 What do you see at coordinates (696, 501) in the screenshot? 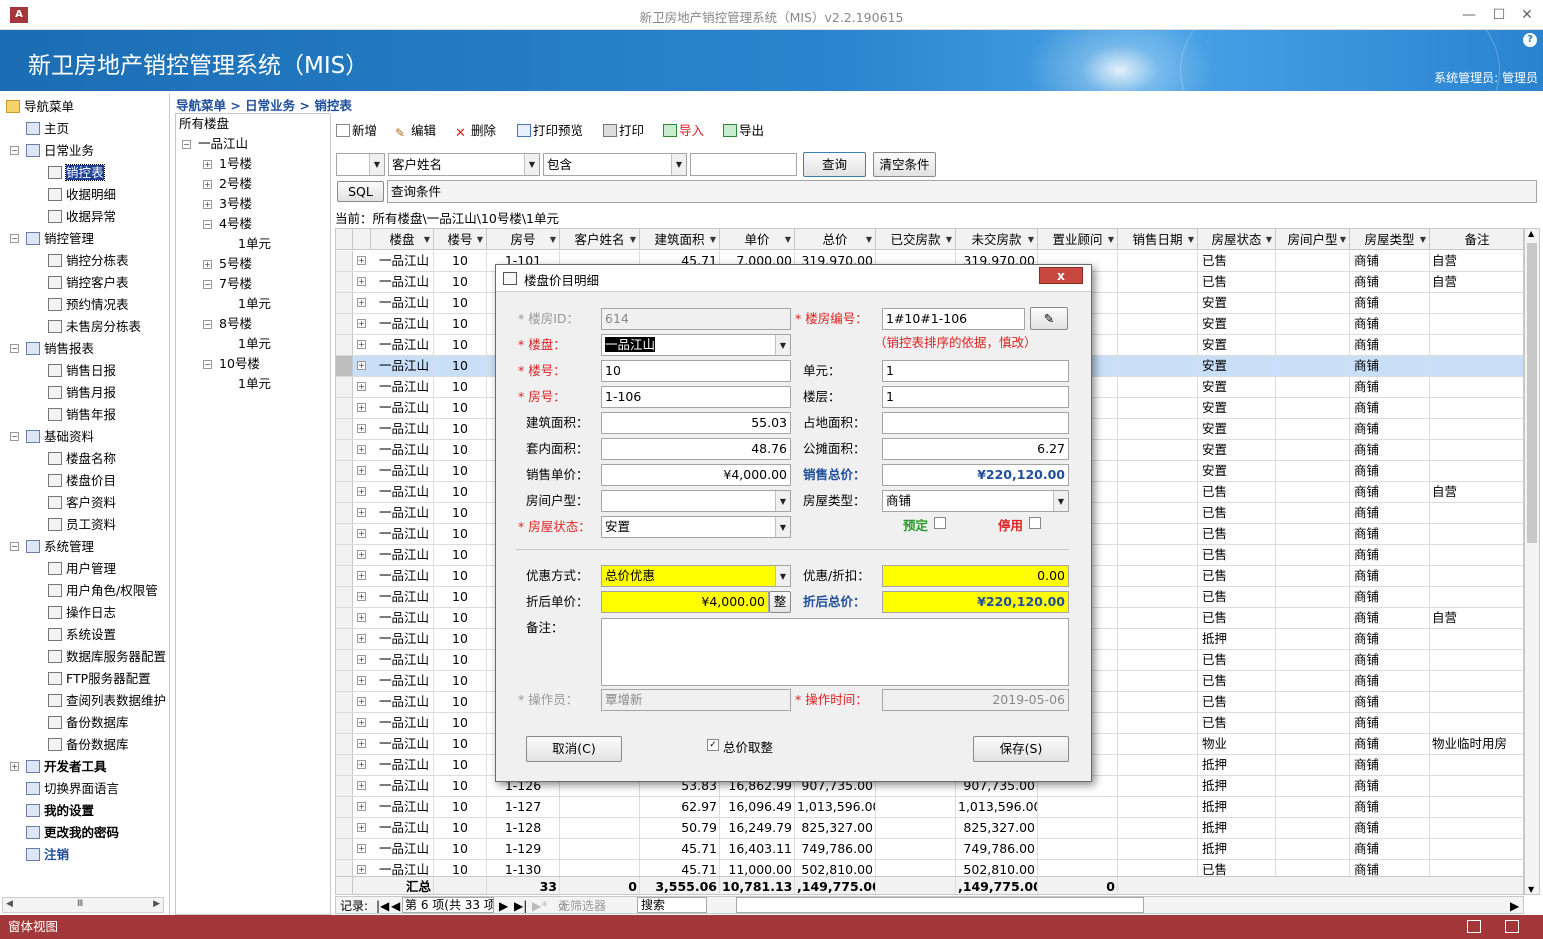
I see `layout-select: ▼` at bounding box center [696, 501].